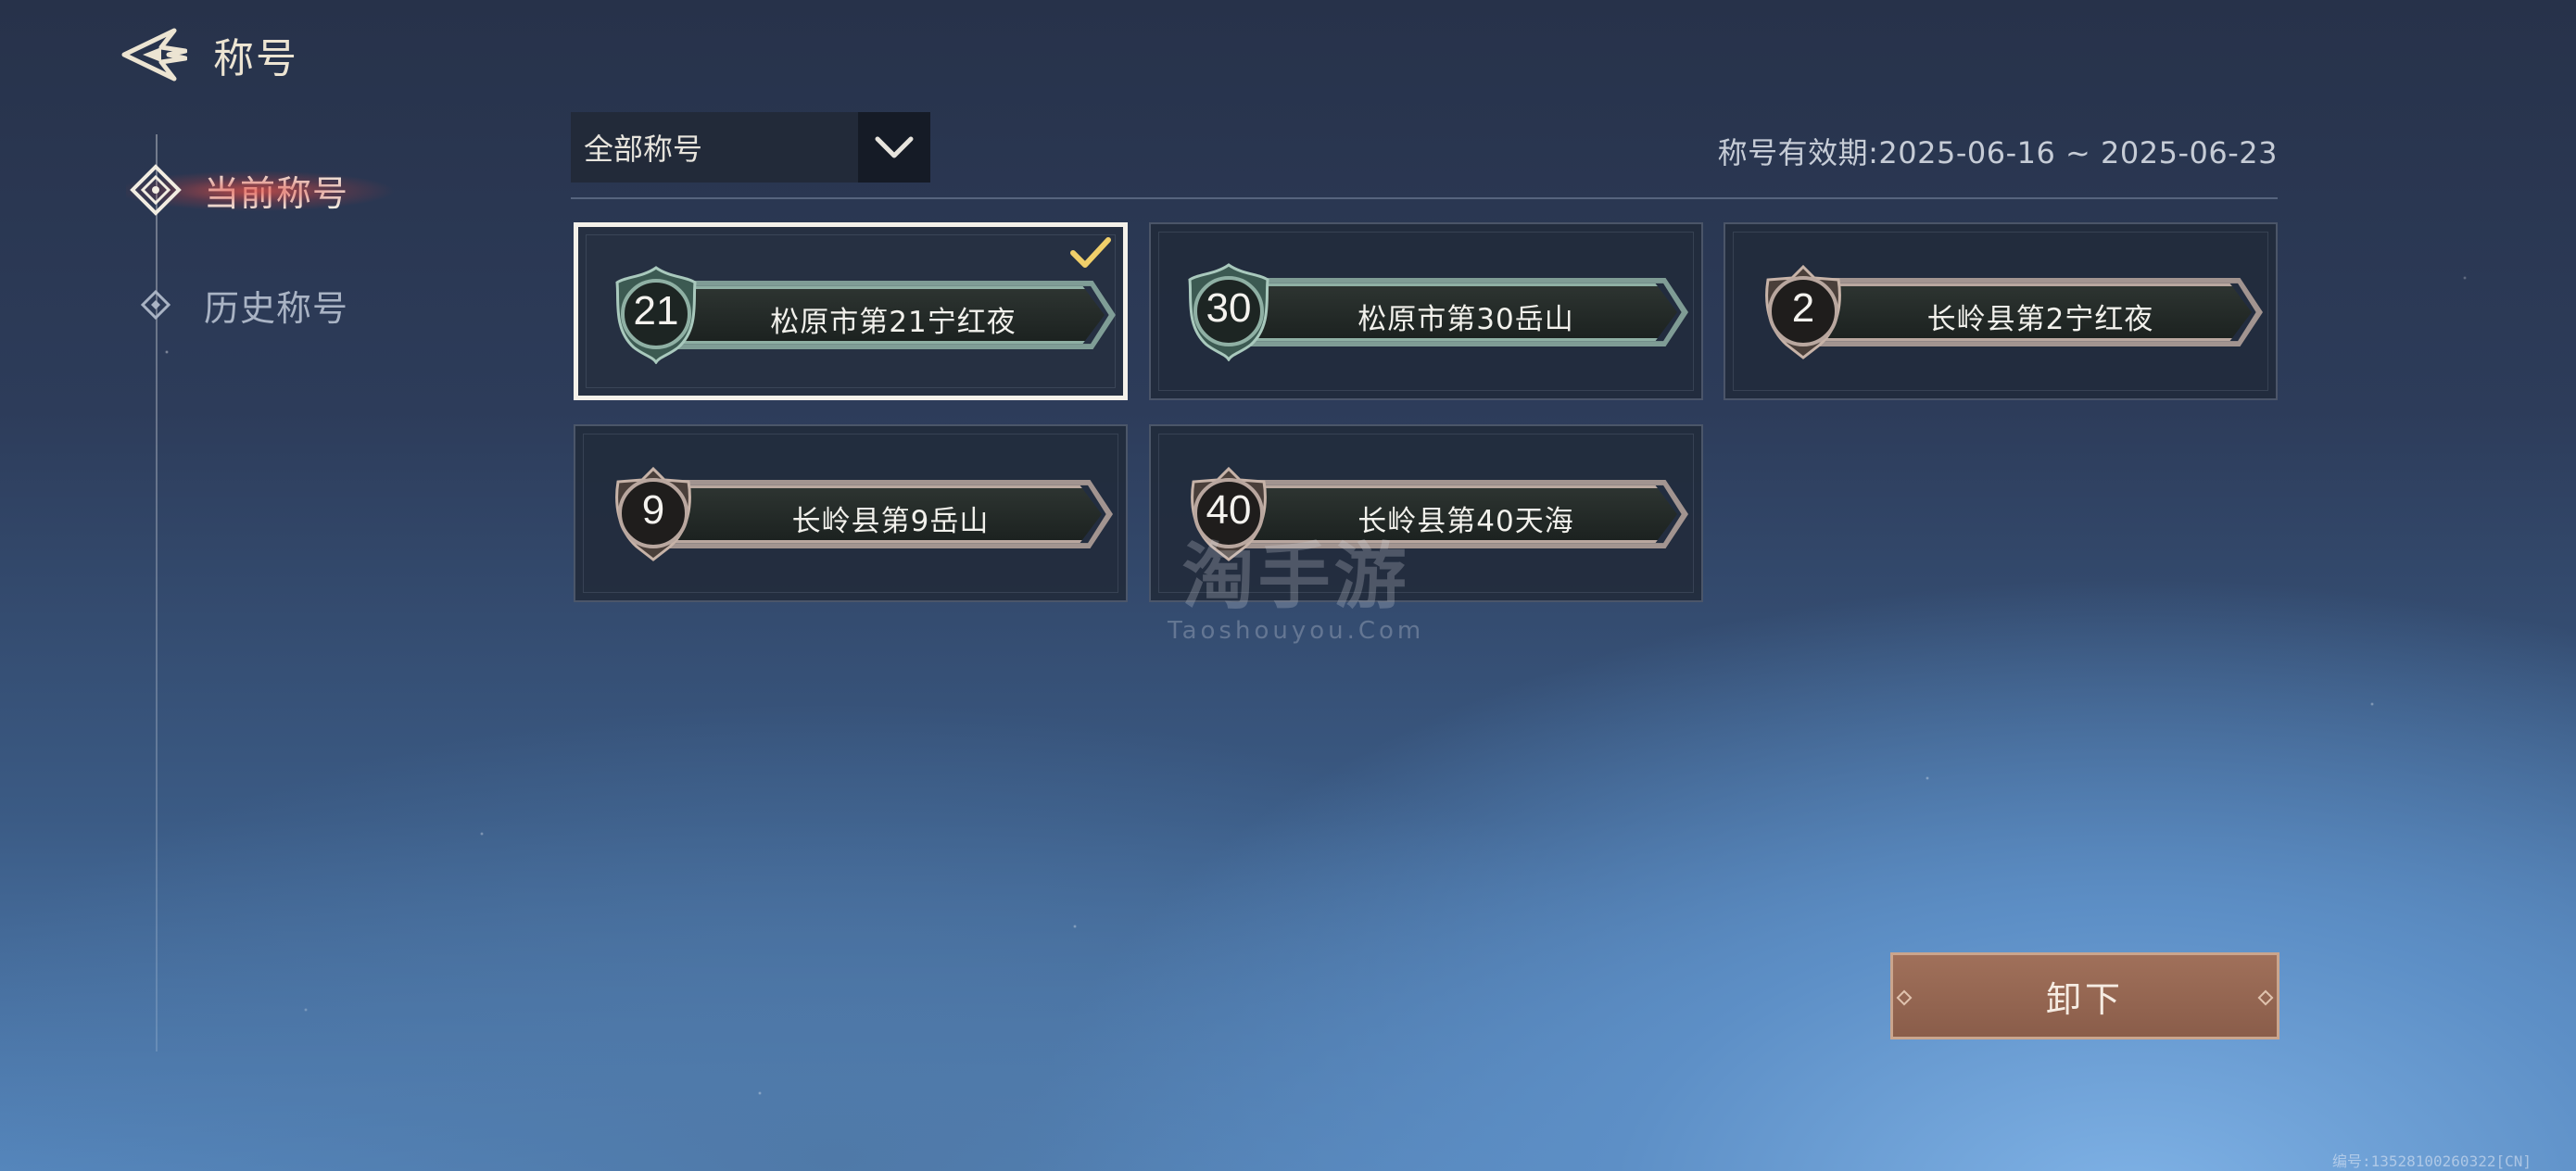  Describe the element at coordinates (1229, 510) in the screenshot. I see `rank-number: 40` at that location.